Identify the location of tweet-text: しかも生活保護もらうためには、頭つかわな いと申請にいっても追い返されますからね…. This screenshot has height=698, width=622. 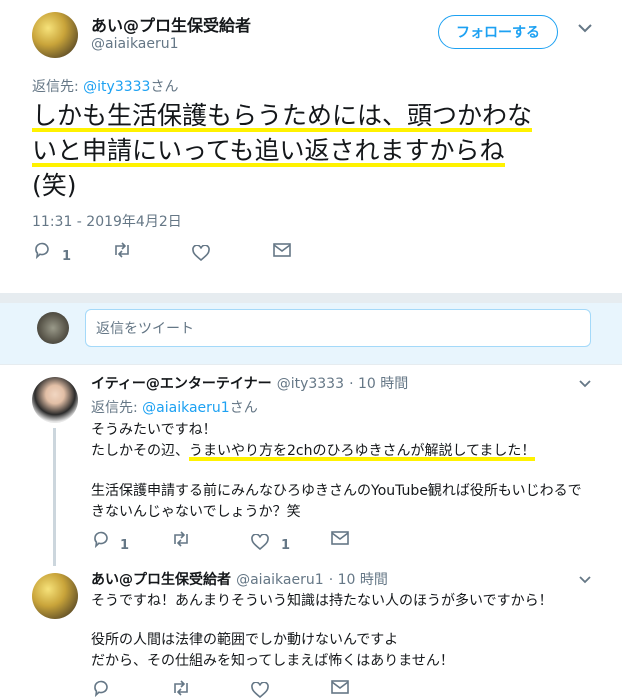
(282, 150).